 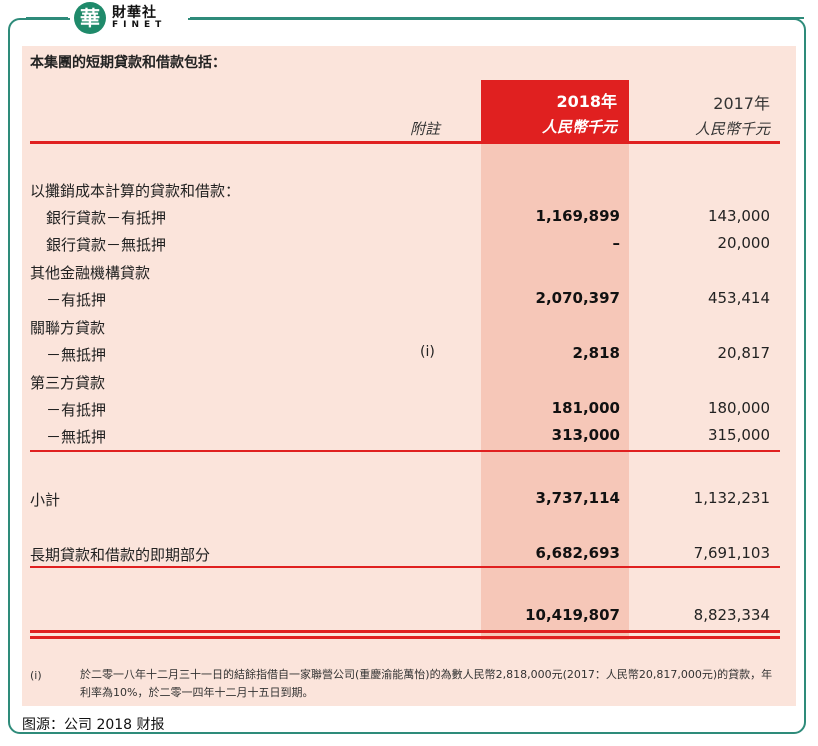 What do you see at coordinates (585, 435) in the screenshot?
I see `row-value-2018-third-unsecured: 313,000` at bounding box center [585, 435].